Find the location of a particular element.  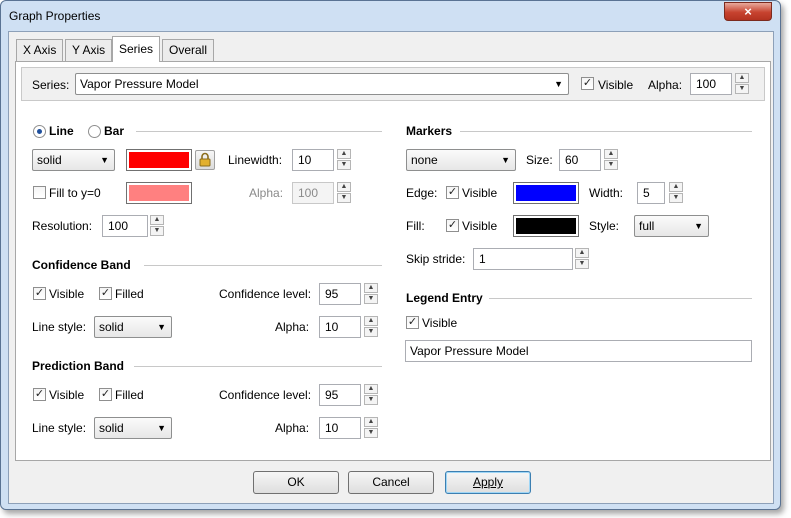

legend-entry-divider is located at coordinates (620, 298).